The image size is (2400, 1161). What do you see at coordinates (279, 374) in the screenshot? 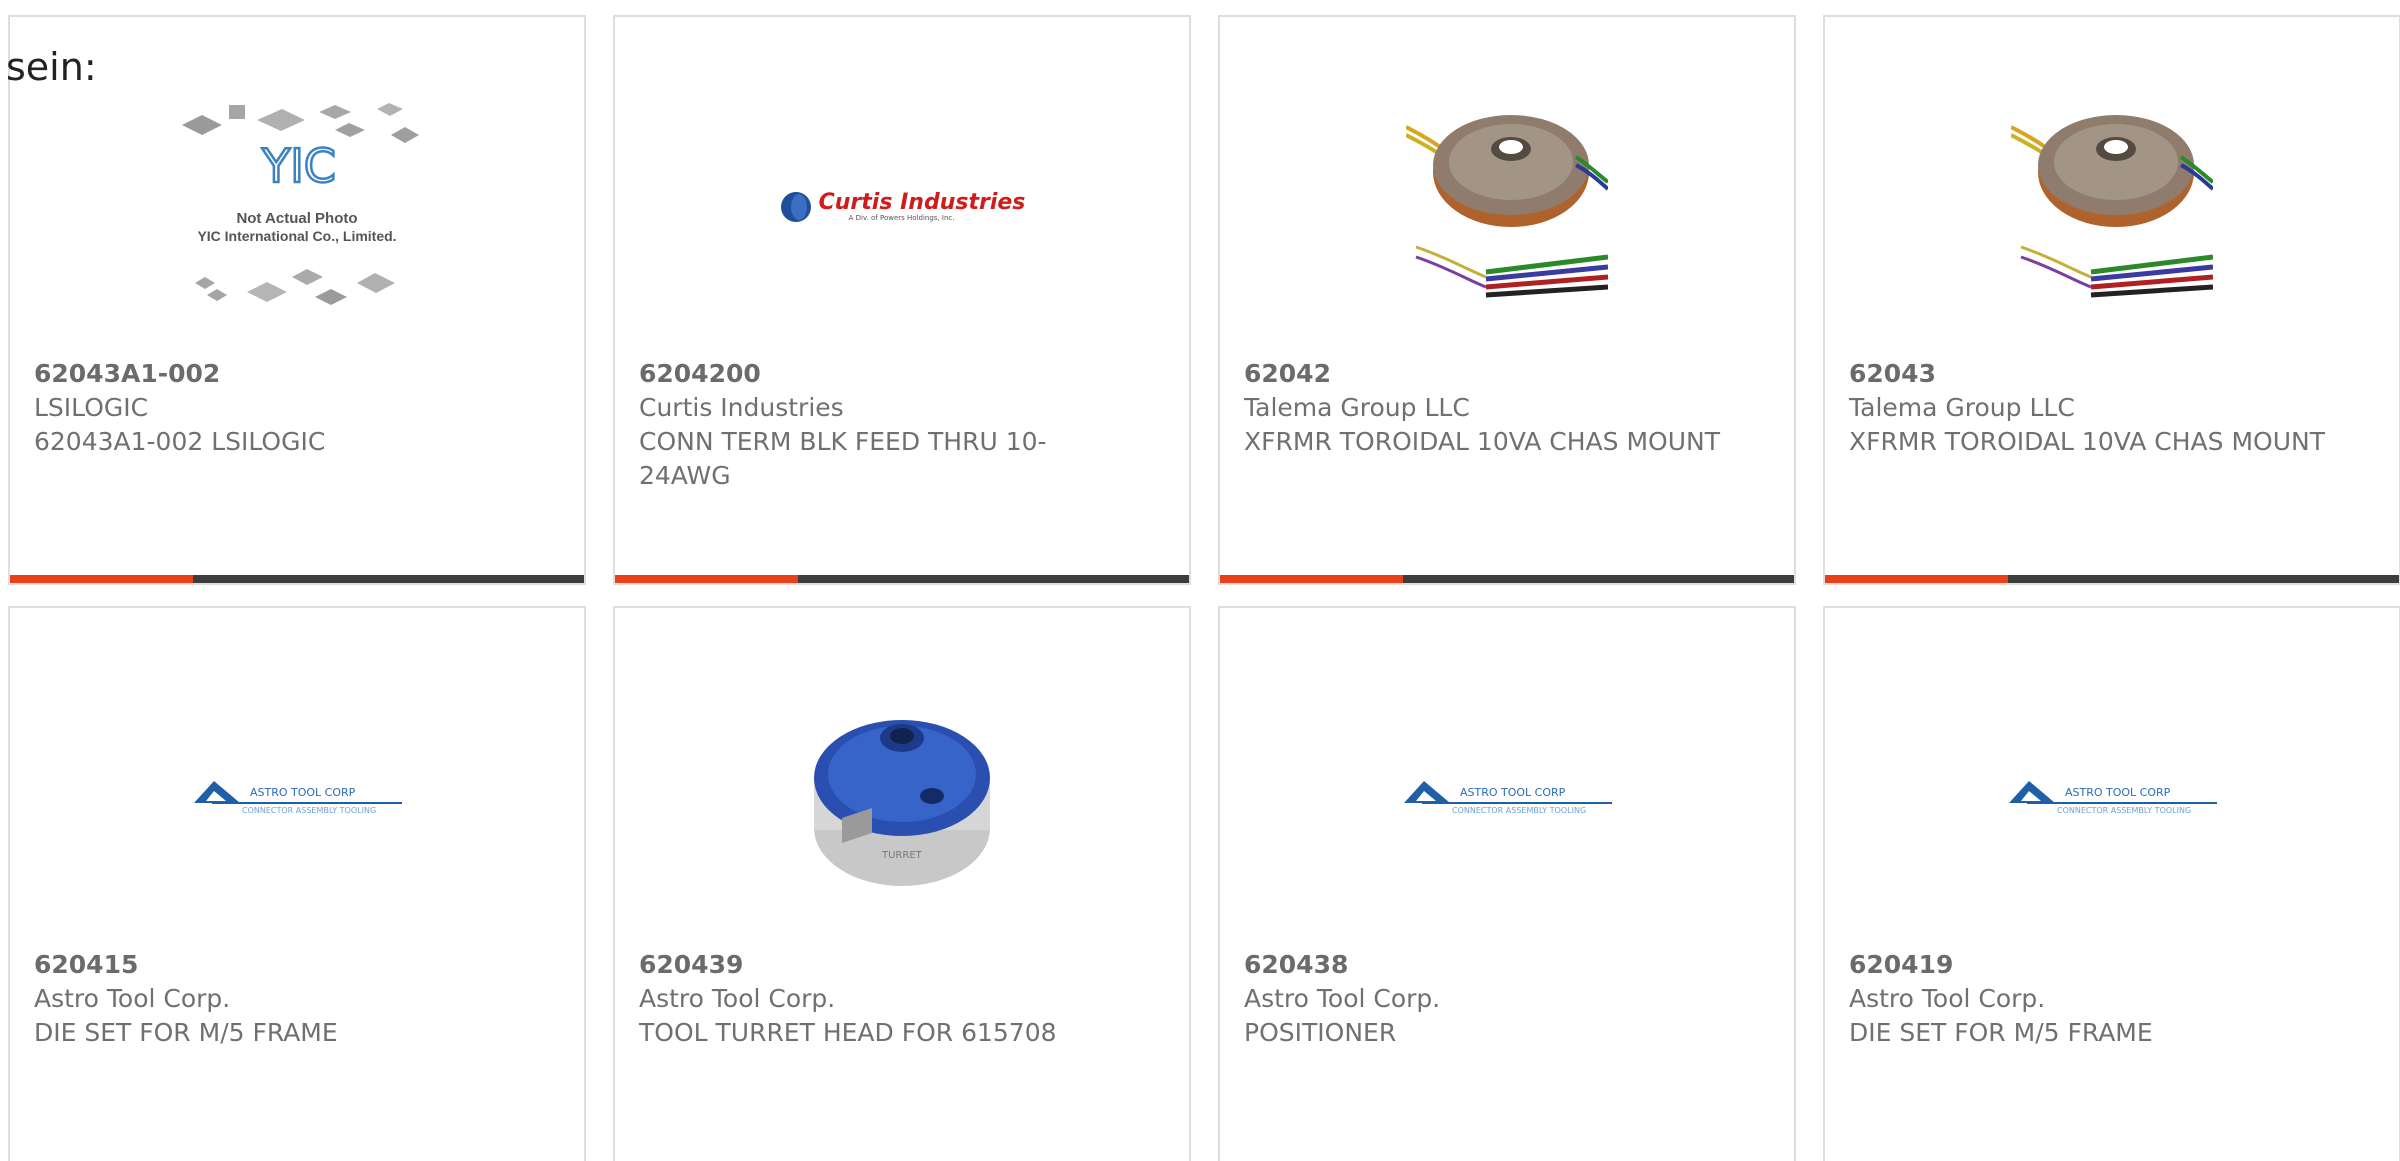
I see `part-number: 62043A1-002` at bounding box center [279, 374].